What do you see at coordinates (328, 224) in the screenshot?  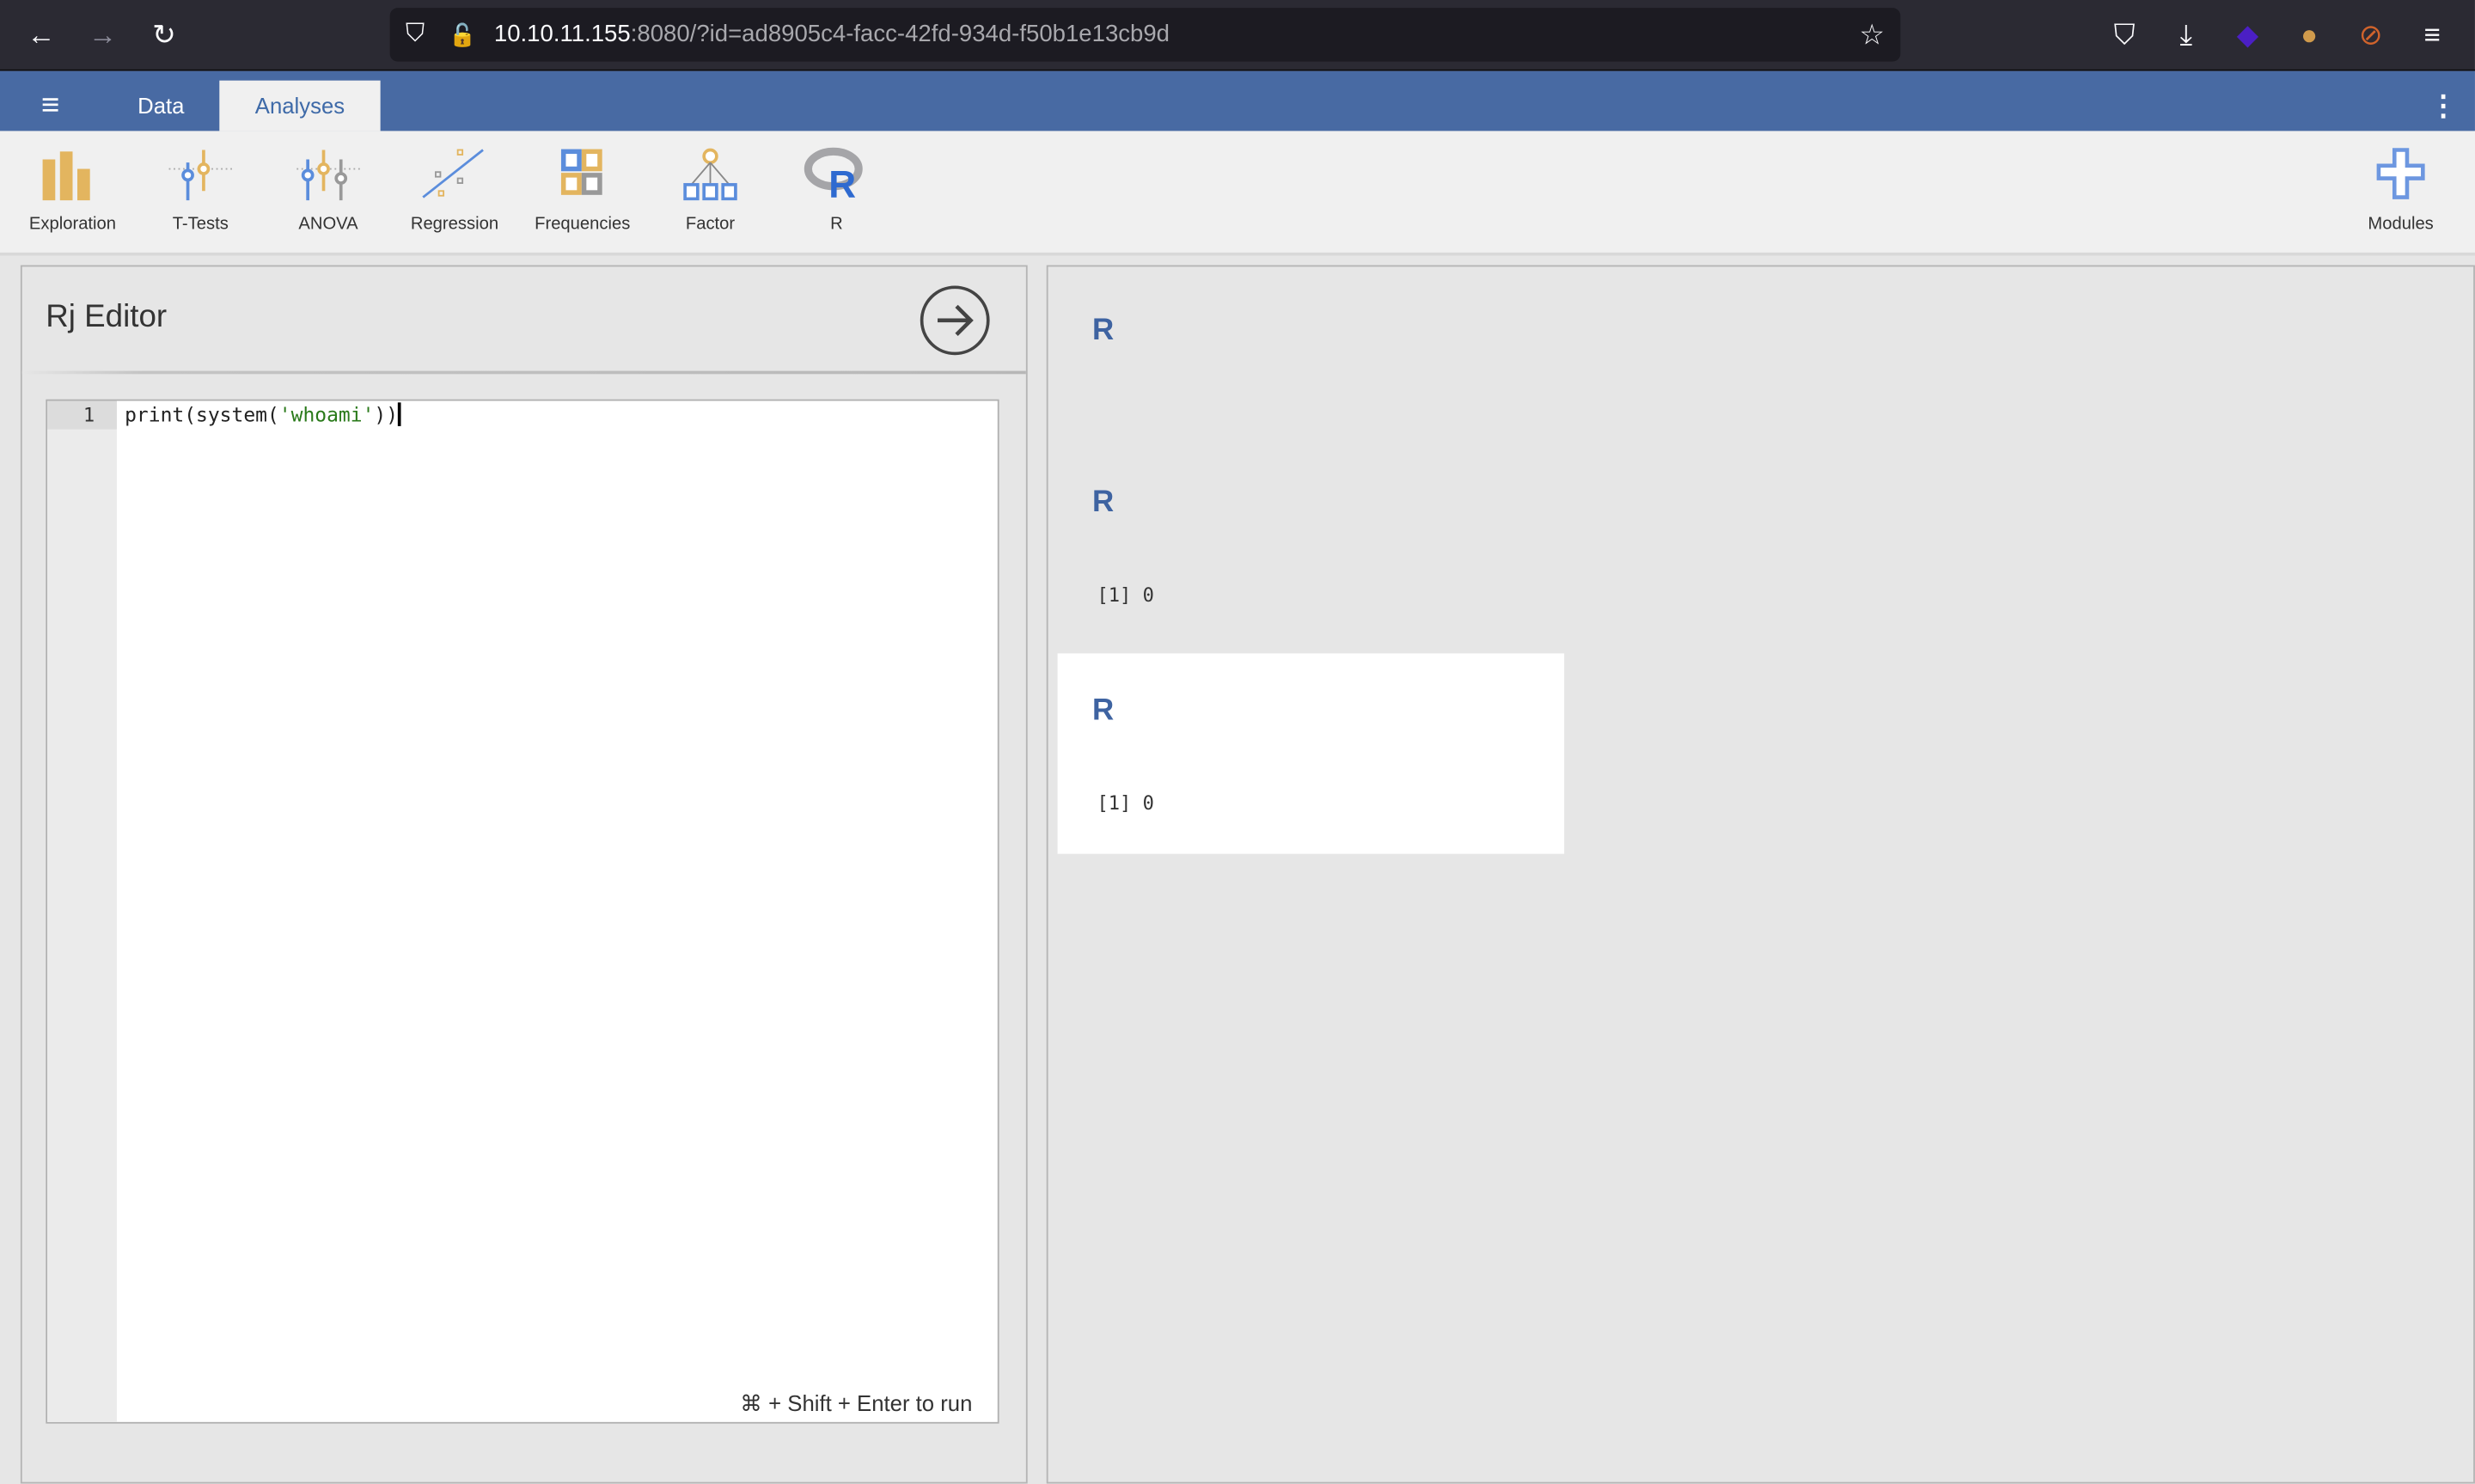 I see `ribbon-label: ANOVA` at bounding box center [328, 224].